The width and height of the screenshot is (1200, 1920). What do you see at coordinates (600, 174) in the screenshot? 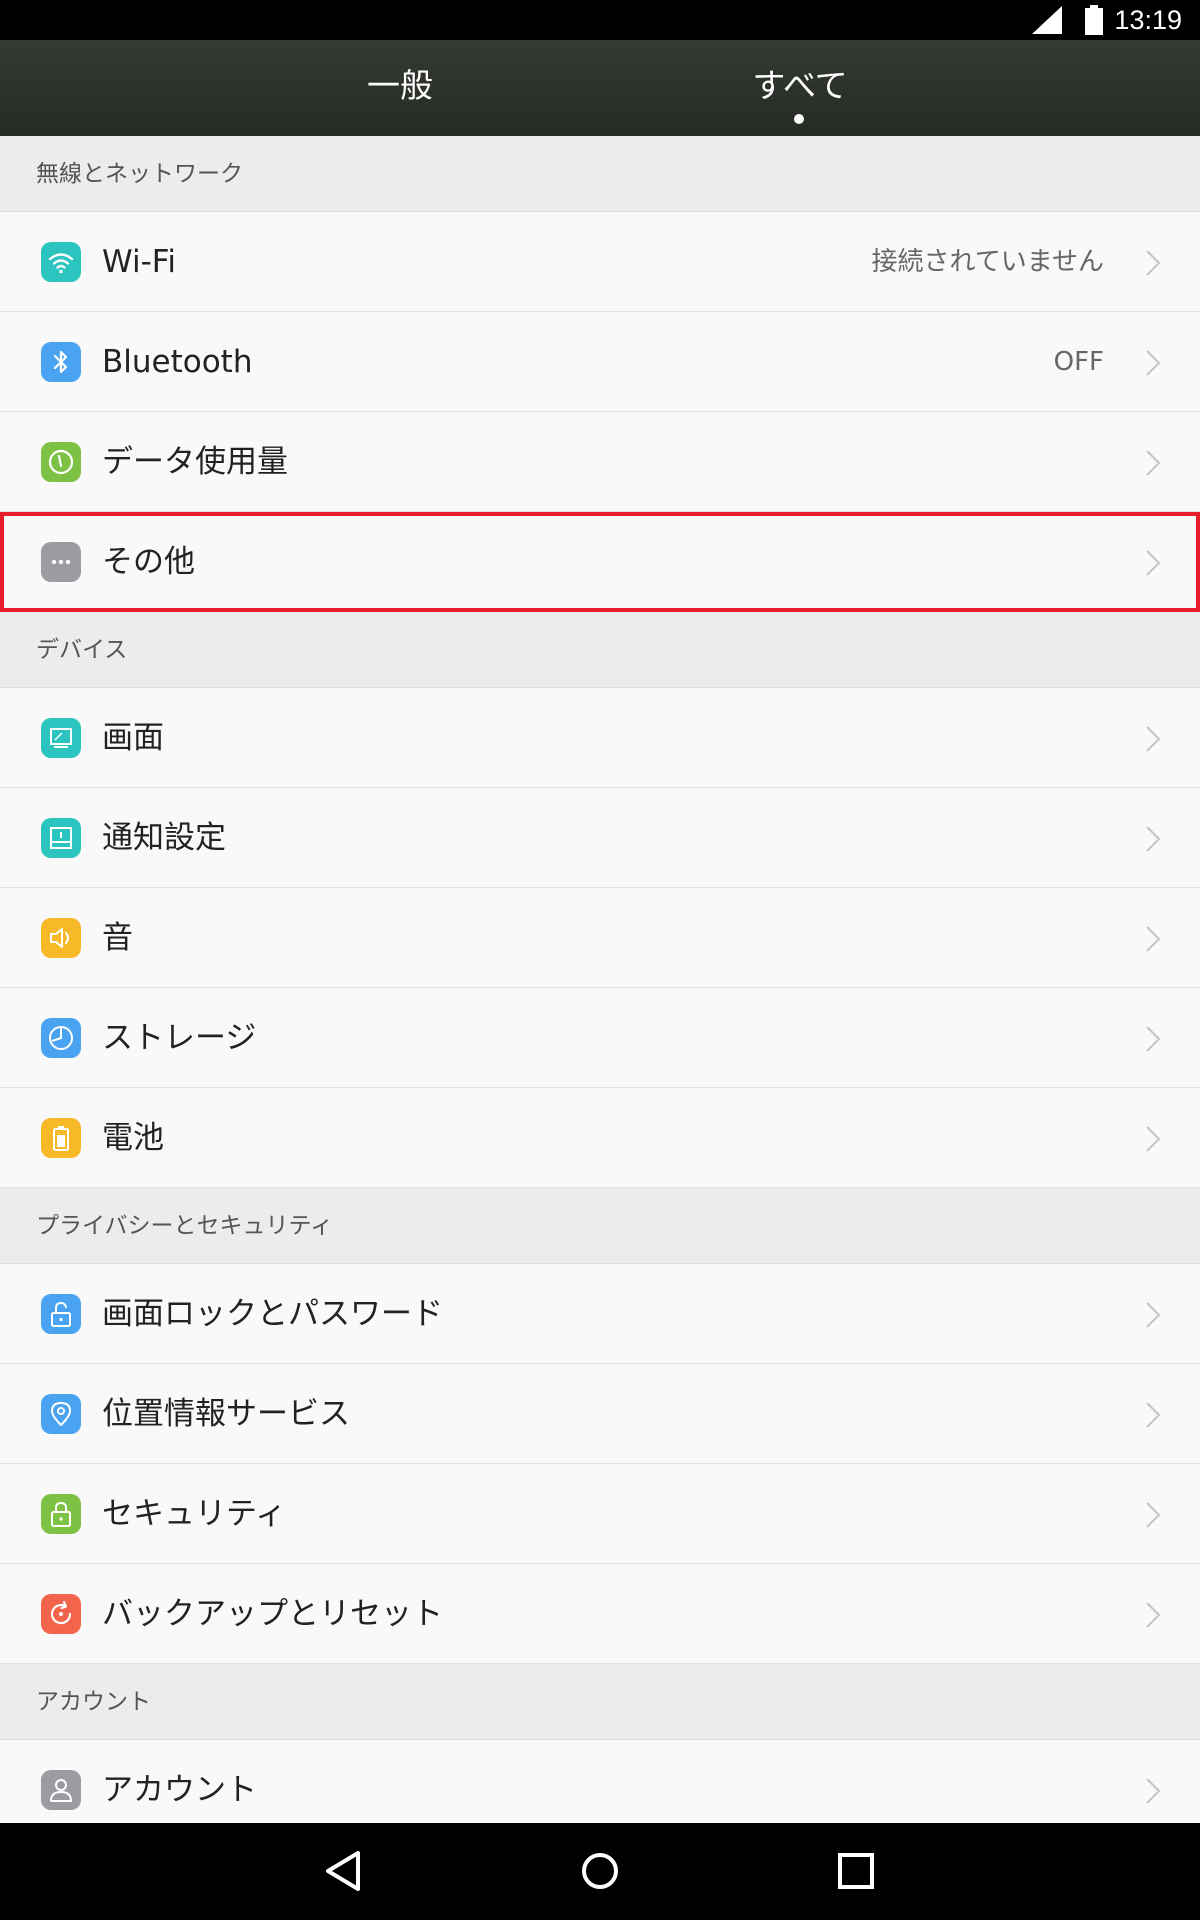
I see `section-header: 無線とネットワーク` at bounding box center [600, 174].